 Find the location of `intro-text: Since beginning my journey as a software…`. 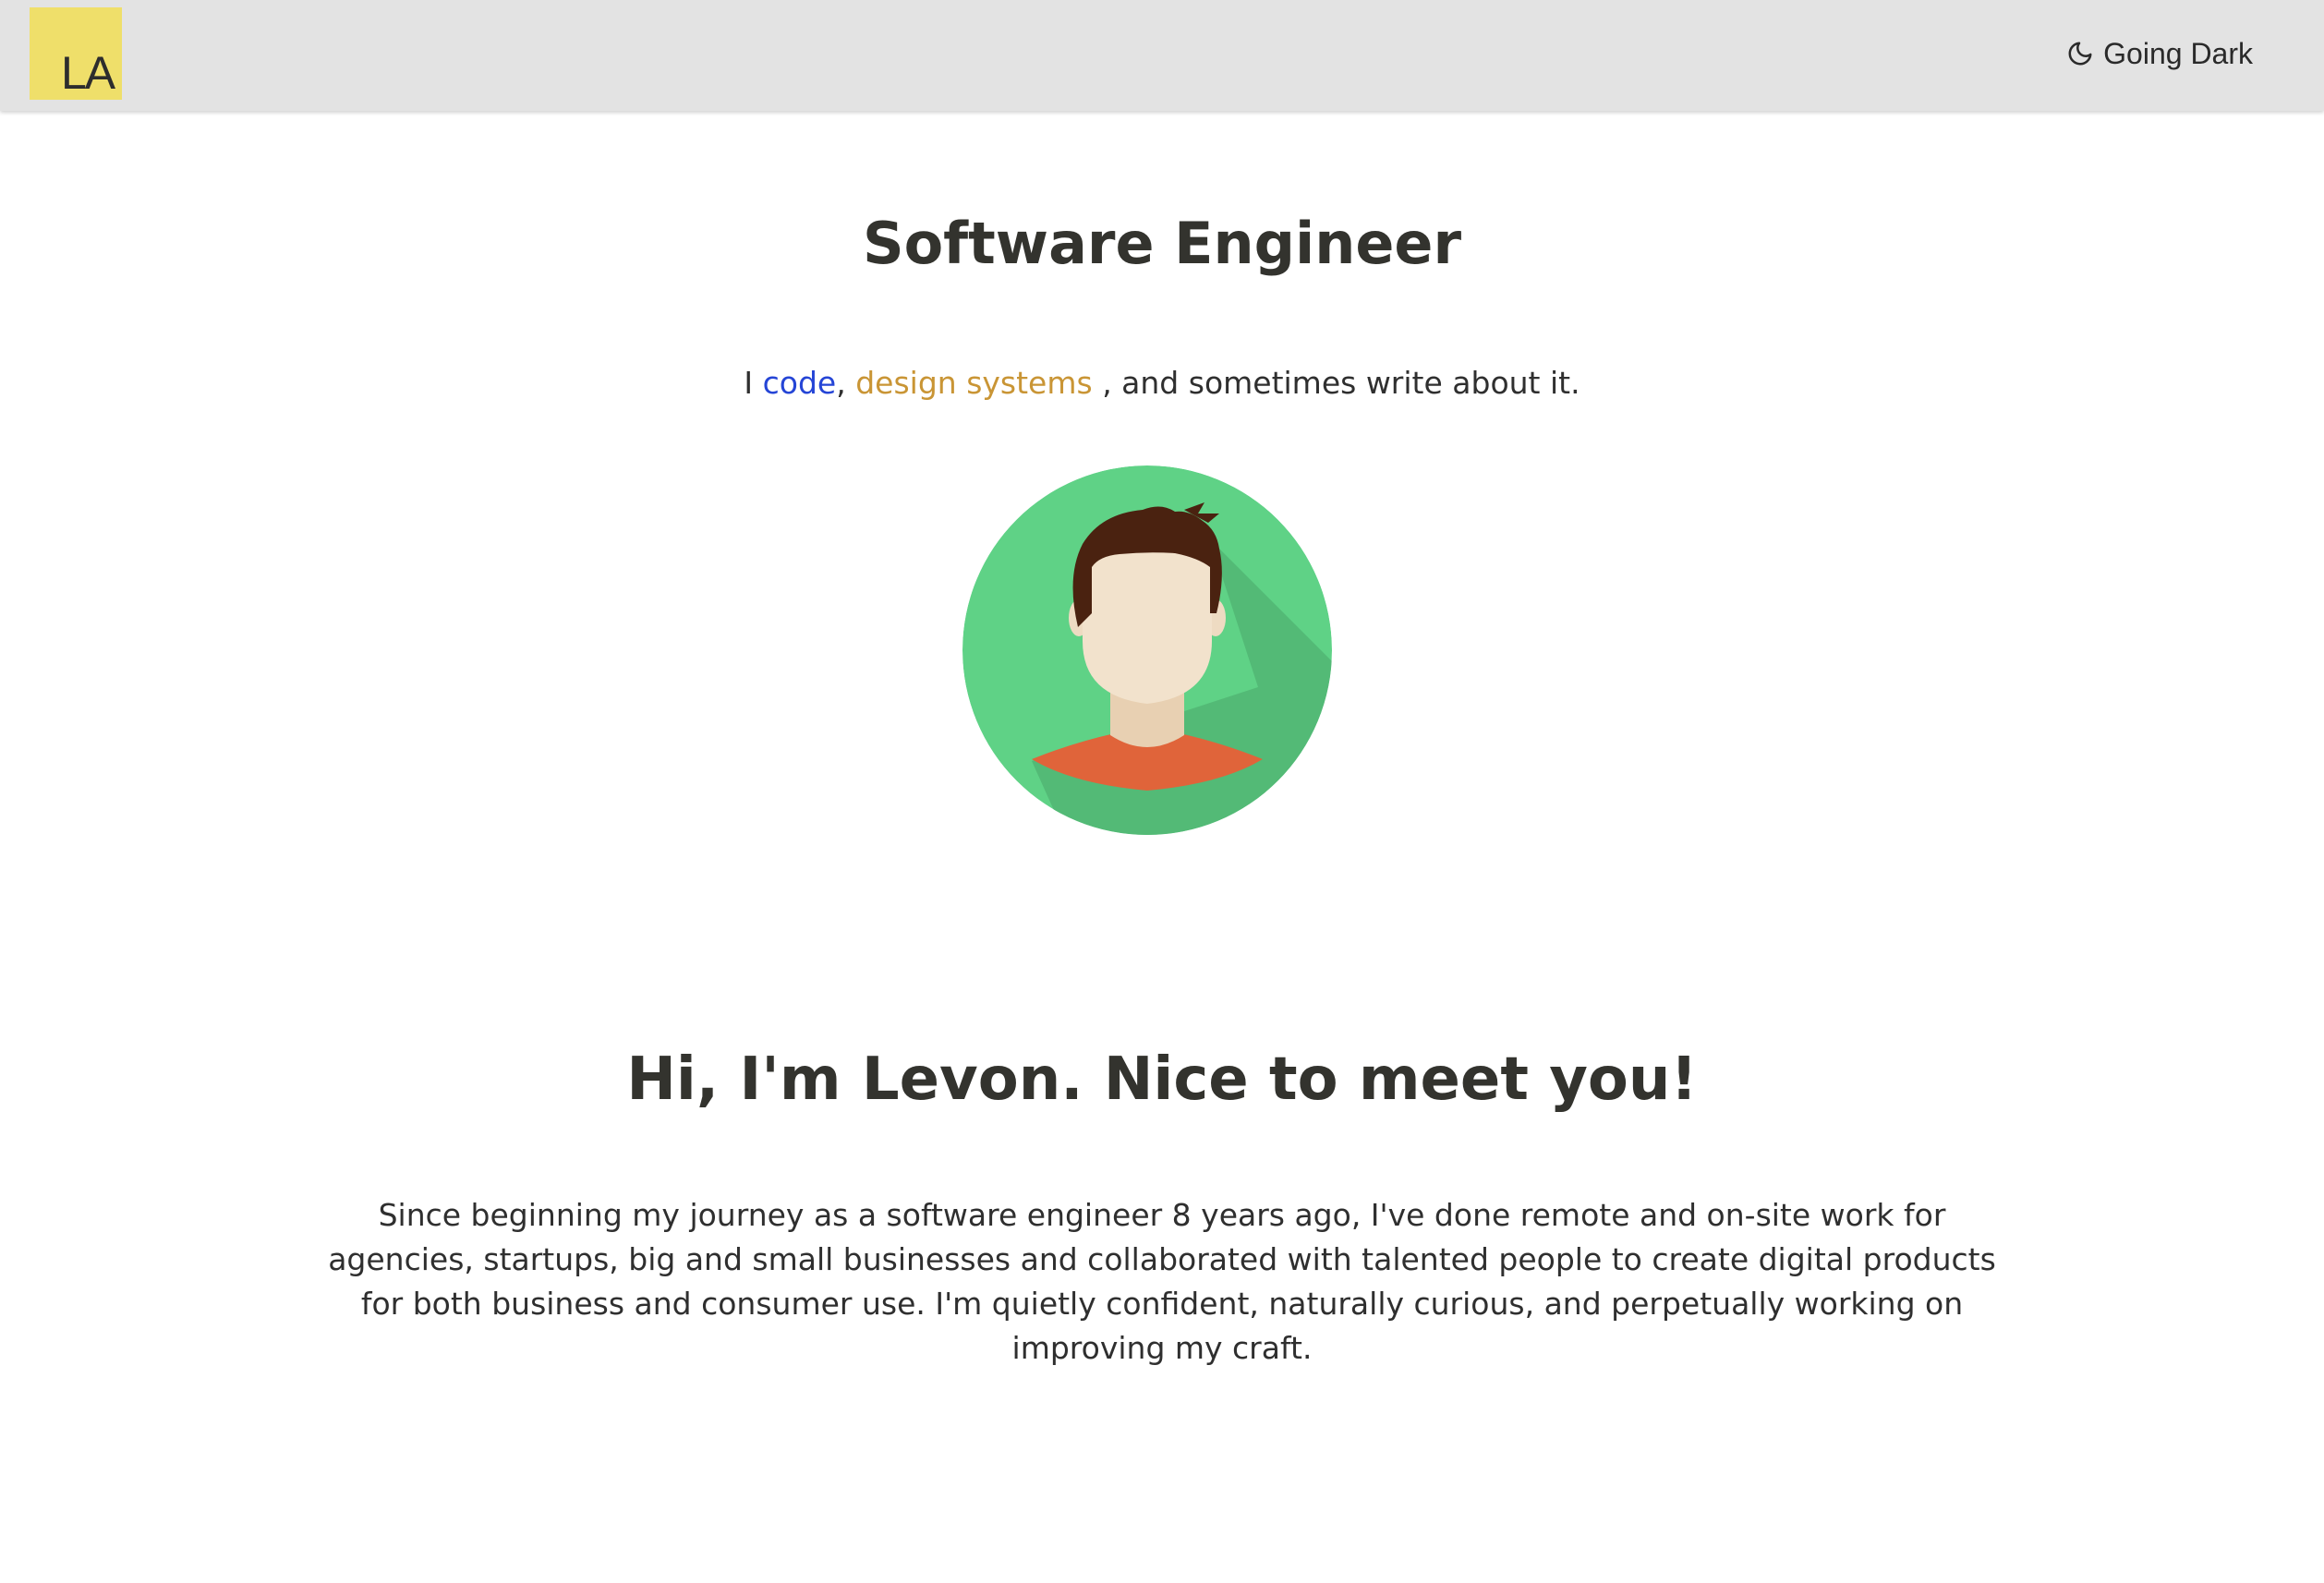

intro-text: Since beginning my journey as a software… is located at coordinates (1162, 1282).